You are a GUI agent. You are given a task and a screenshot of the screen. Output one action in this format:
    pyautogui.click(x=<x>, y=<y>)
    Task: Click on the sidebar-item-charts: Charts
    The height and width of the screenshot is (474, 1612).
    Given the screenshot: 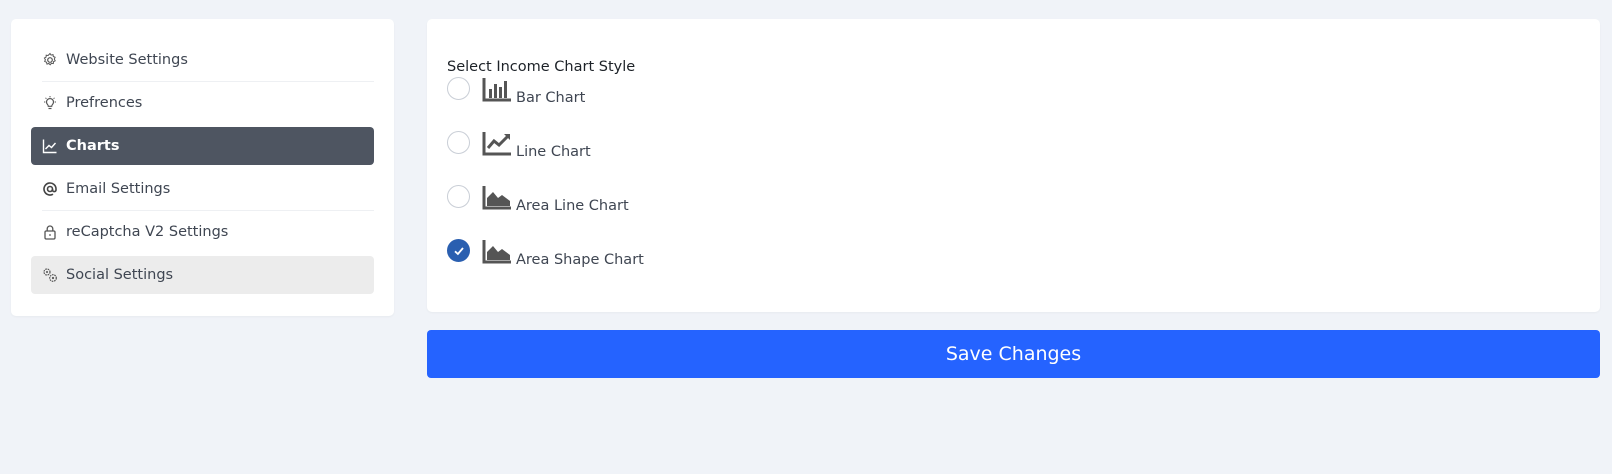 What is the action you would take?
    pyautogui.click(x=202, y=146)
    